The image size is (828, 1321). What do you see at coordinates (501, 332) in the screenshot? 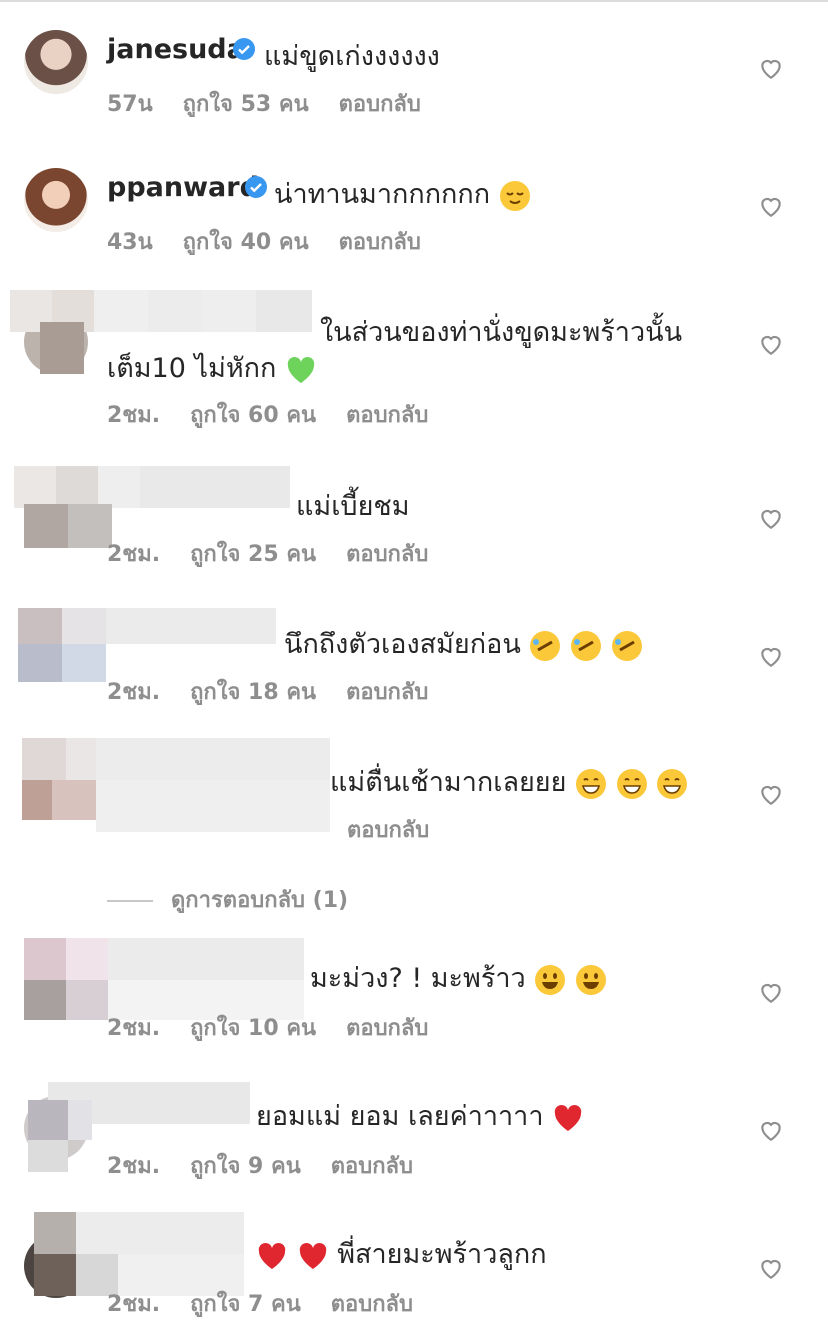
I see `comment-text: ในส่วนของท่านั่งขูดมะพร้าวนั้น` at bounding box center [501, 332].